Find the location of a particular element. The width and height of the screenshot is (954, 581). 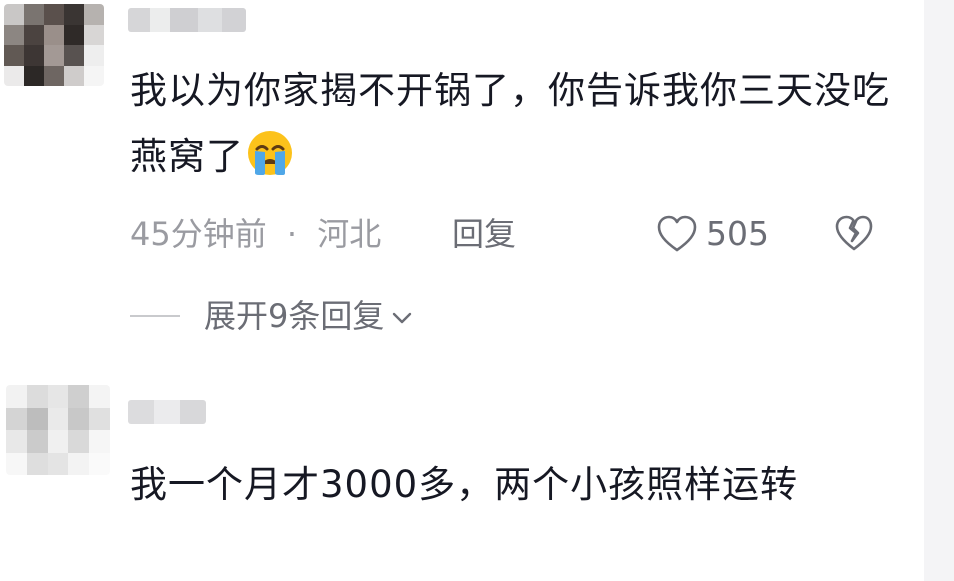

like-count: 505 is located at coordinates (737, 233).